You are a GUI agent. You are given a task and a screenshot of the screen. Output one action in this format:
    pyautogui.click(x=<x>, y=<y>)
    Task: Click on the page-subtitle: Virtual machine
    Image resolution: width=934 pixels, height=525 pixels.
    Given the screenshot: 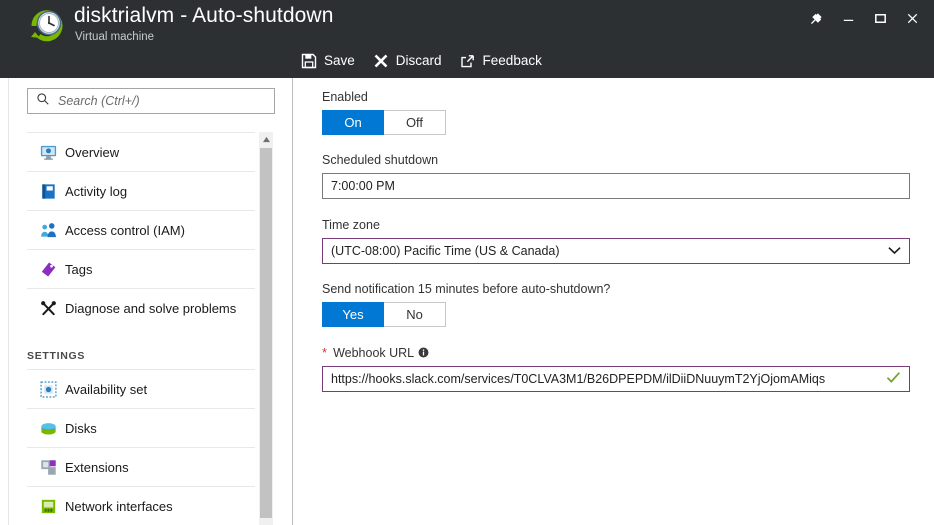 What is the action you would take?
    pyautogui.click(x=115, y=37)
    